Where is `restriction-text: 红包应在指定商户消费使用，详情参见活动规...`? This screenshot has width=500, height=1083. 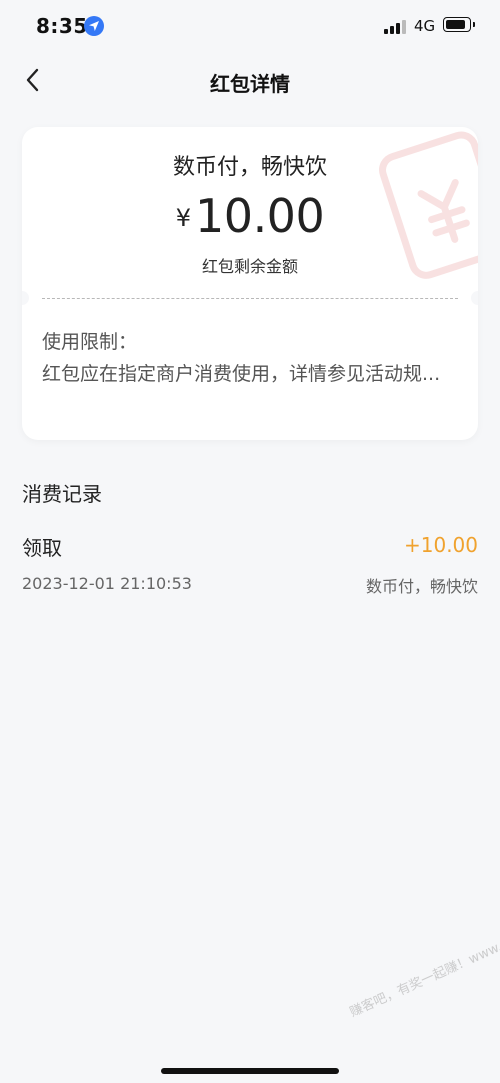
restriction-text: 红包应在指定商户消费使用，详情参见活动规... is located at coordinates (254, 374).